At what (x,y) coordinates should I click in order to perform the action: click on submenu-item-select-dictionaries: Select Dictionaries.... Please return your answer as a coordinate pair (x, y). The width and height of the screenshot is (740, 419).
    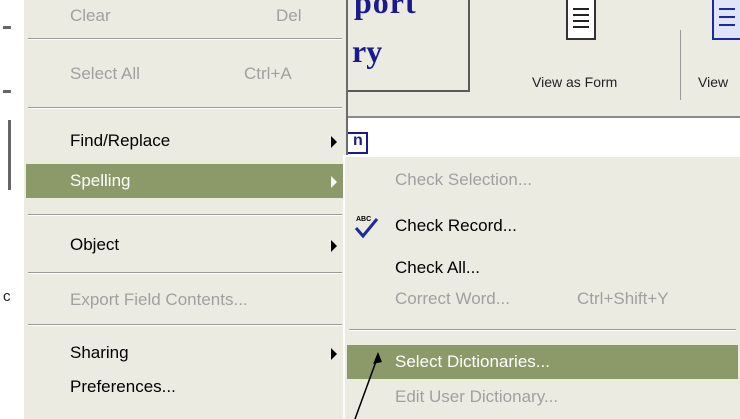
    Looking at the image, I should click on (542, 362).